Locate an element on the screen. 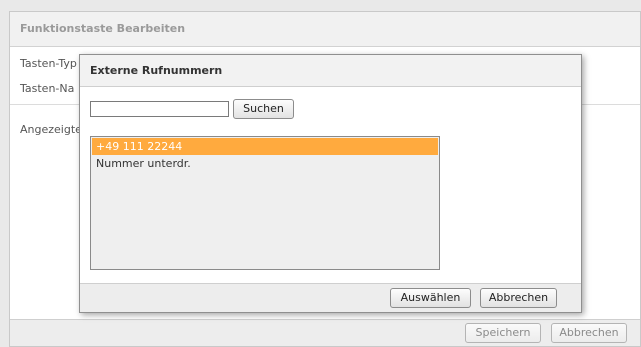 The height and width of the screenshot is (347, 641). key-type-label: Tasten-Typ is located at coordinates (48, 63).